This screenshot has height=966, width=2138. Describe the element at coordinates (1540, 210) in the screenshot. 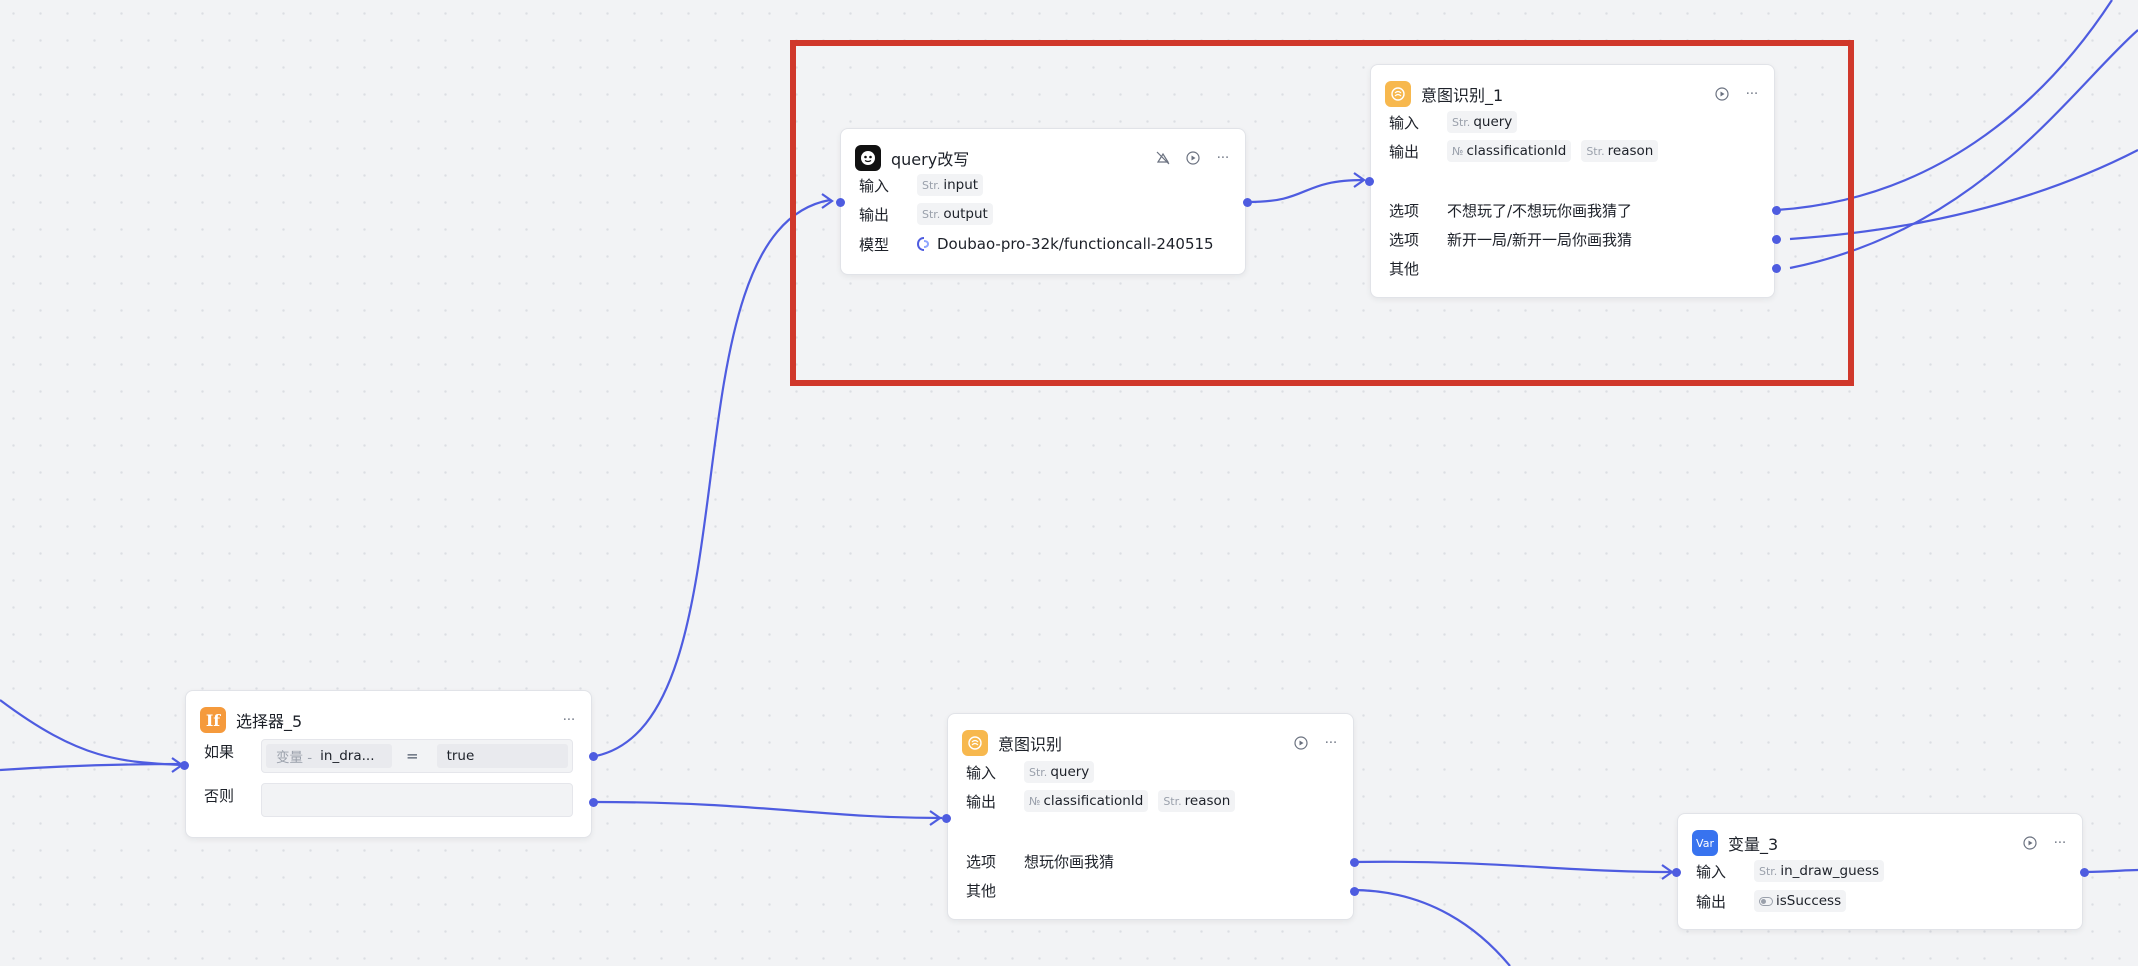

I see `option-text: 不想玩了/不想玩你画我猜了` at that location.